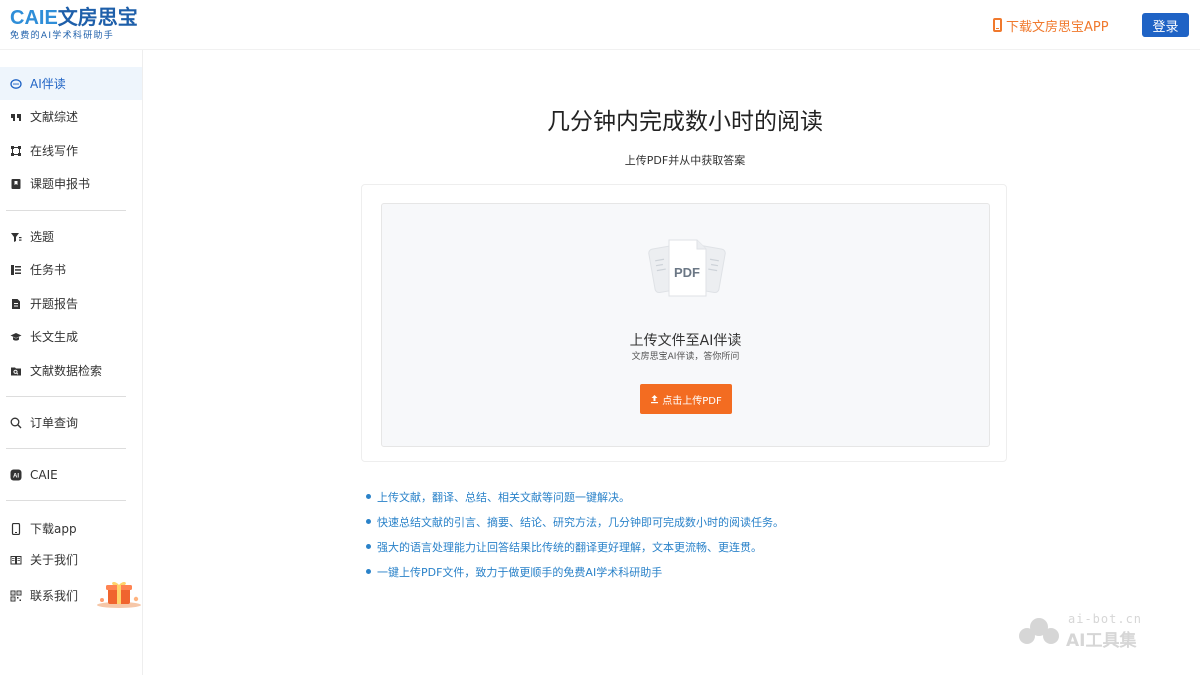  I want to click on svg-text: PDF, so click(687, 272).